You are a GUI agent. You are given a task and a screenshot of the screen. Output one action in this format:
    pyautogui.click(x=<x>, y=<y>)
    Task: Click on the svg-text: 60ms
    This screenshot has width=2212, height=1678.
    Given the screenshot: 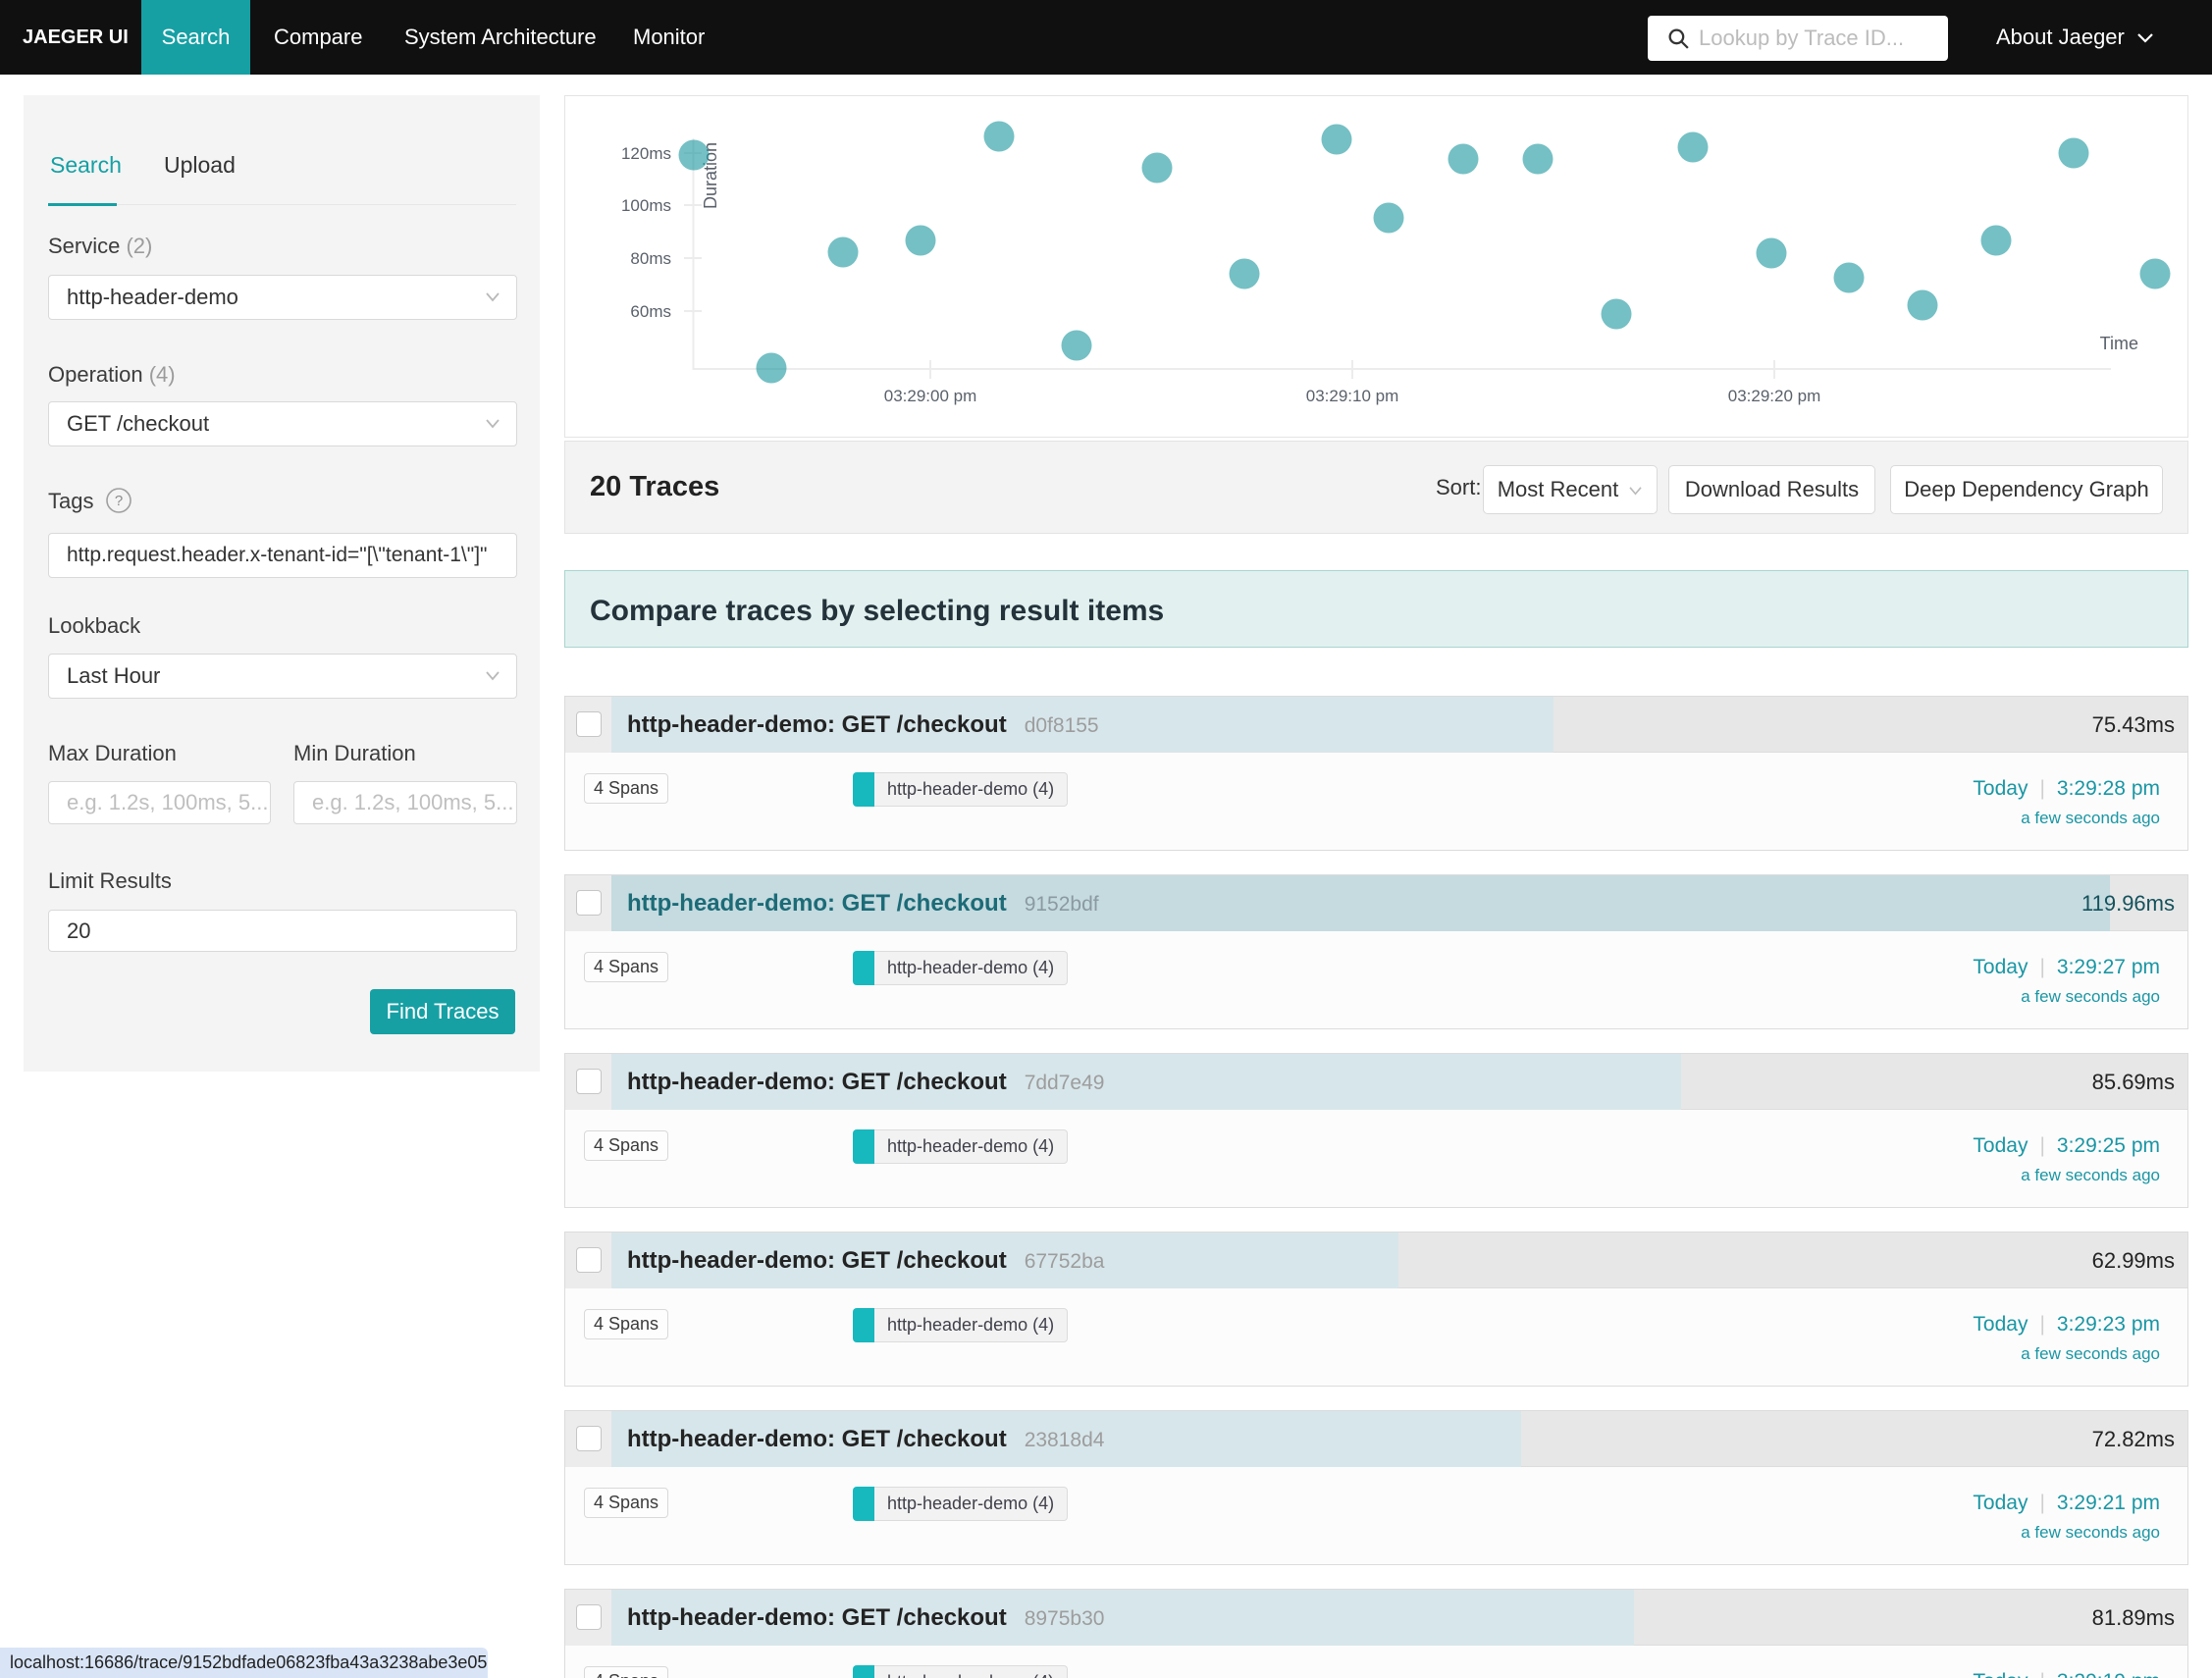 What is the action you would take?
    pyautogui.click(x=650, y=311)
    